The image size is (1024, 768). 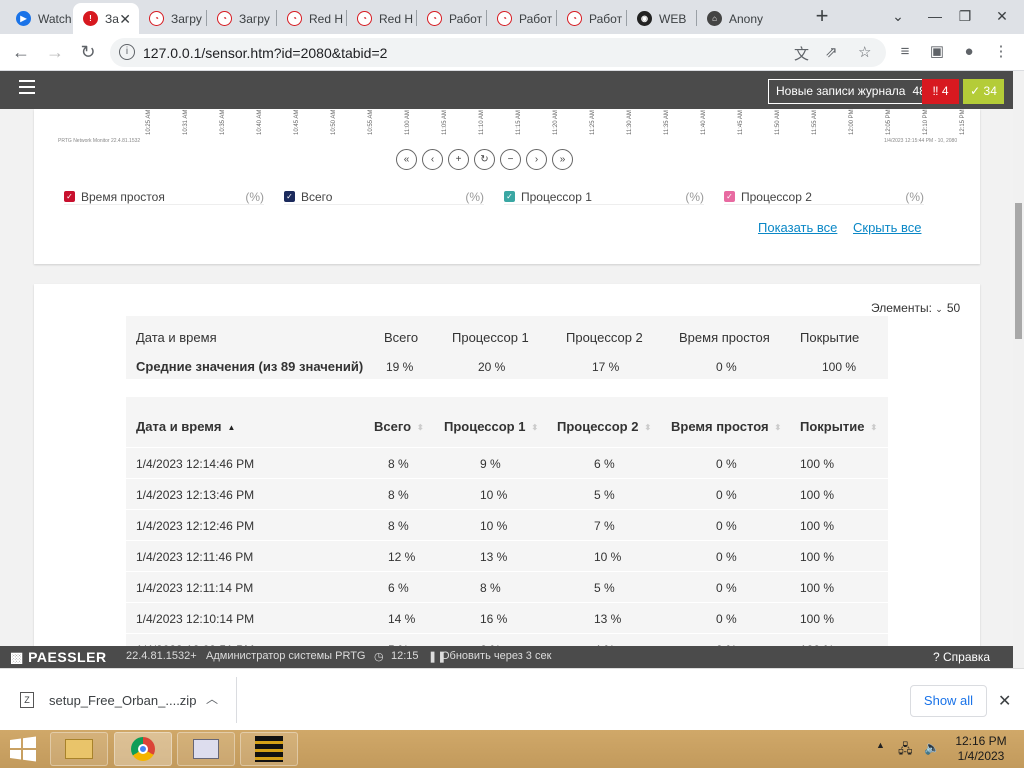 What do you see at coordinates (143, 749) in the screenshot?
I see `chrome-taskbar` at bounding box center [143, 749].